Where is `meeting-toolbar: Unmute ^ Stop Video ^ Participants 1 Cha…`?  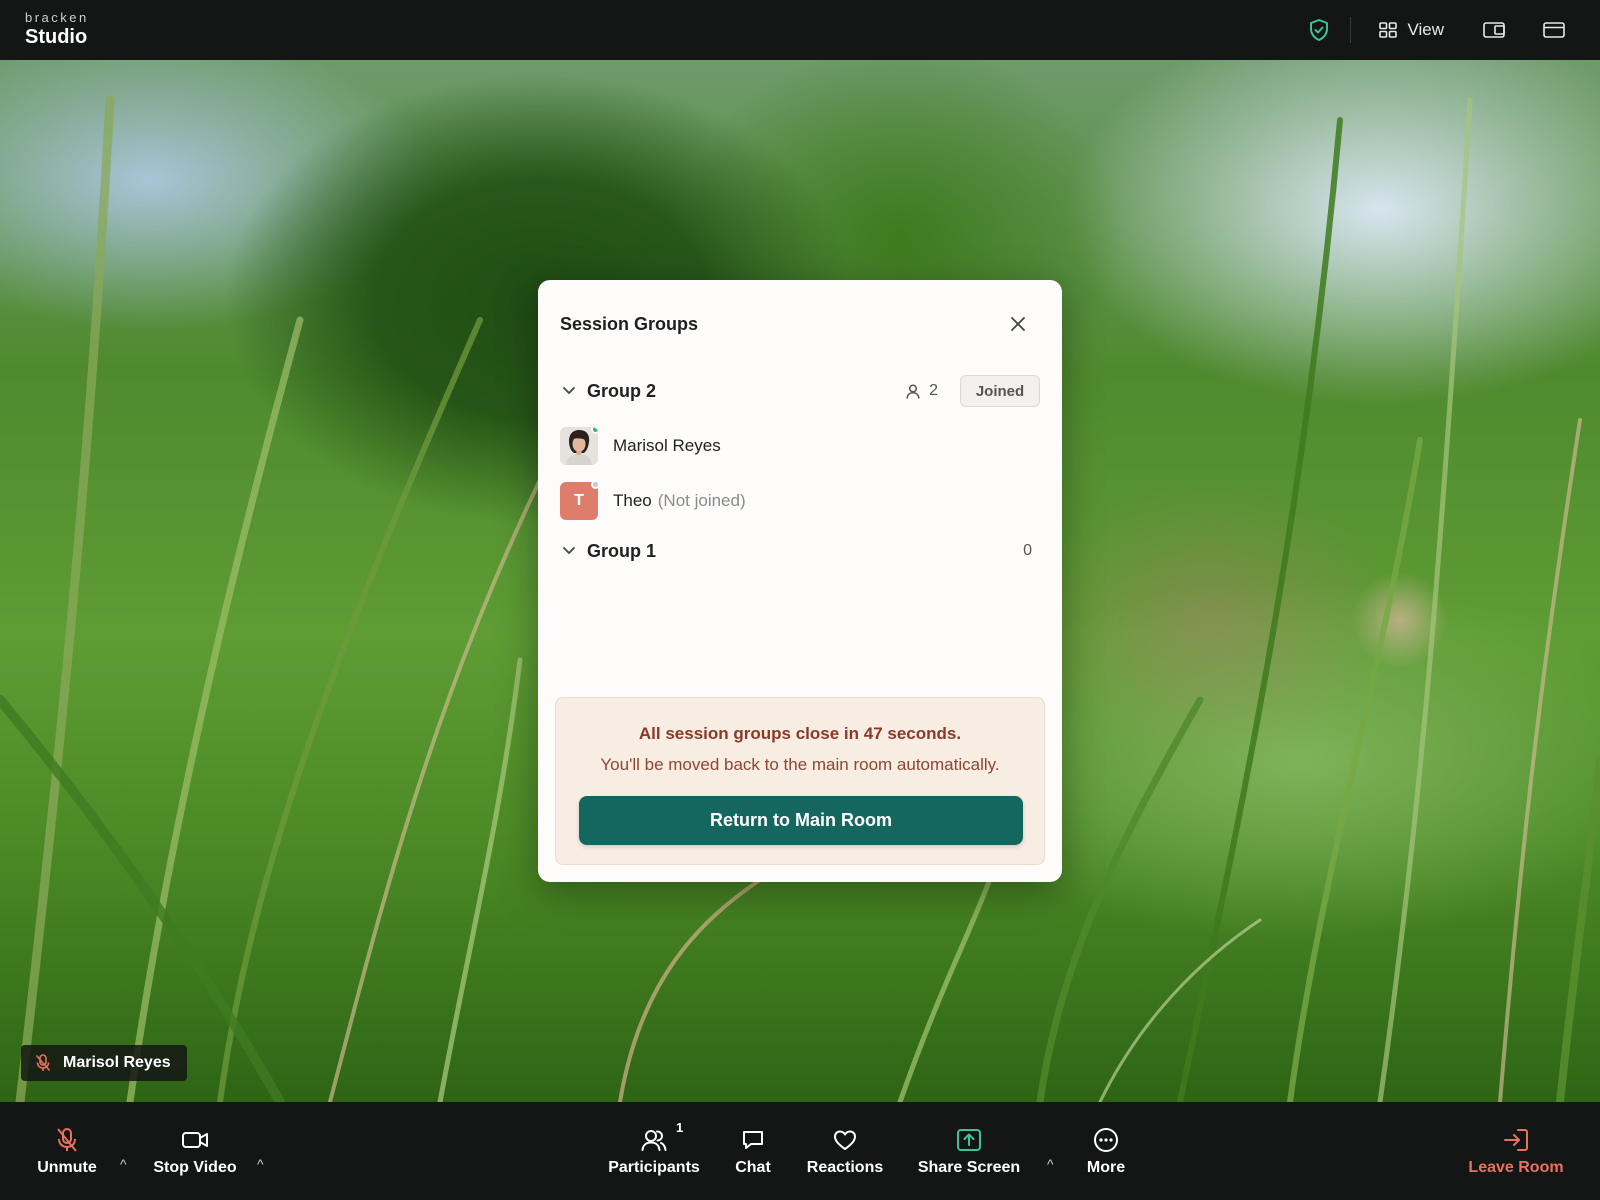
meeting-toolbar: Unmute ^ Stop Video ^ Participants 1 Cha… is located at coordinates (800, 1151).